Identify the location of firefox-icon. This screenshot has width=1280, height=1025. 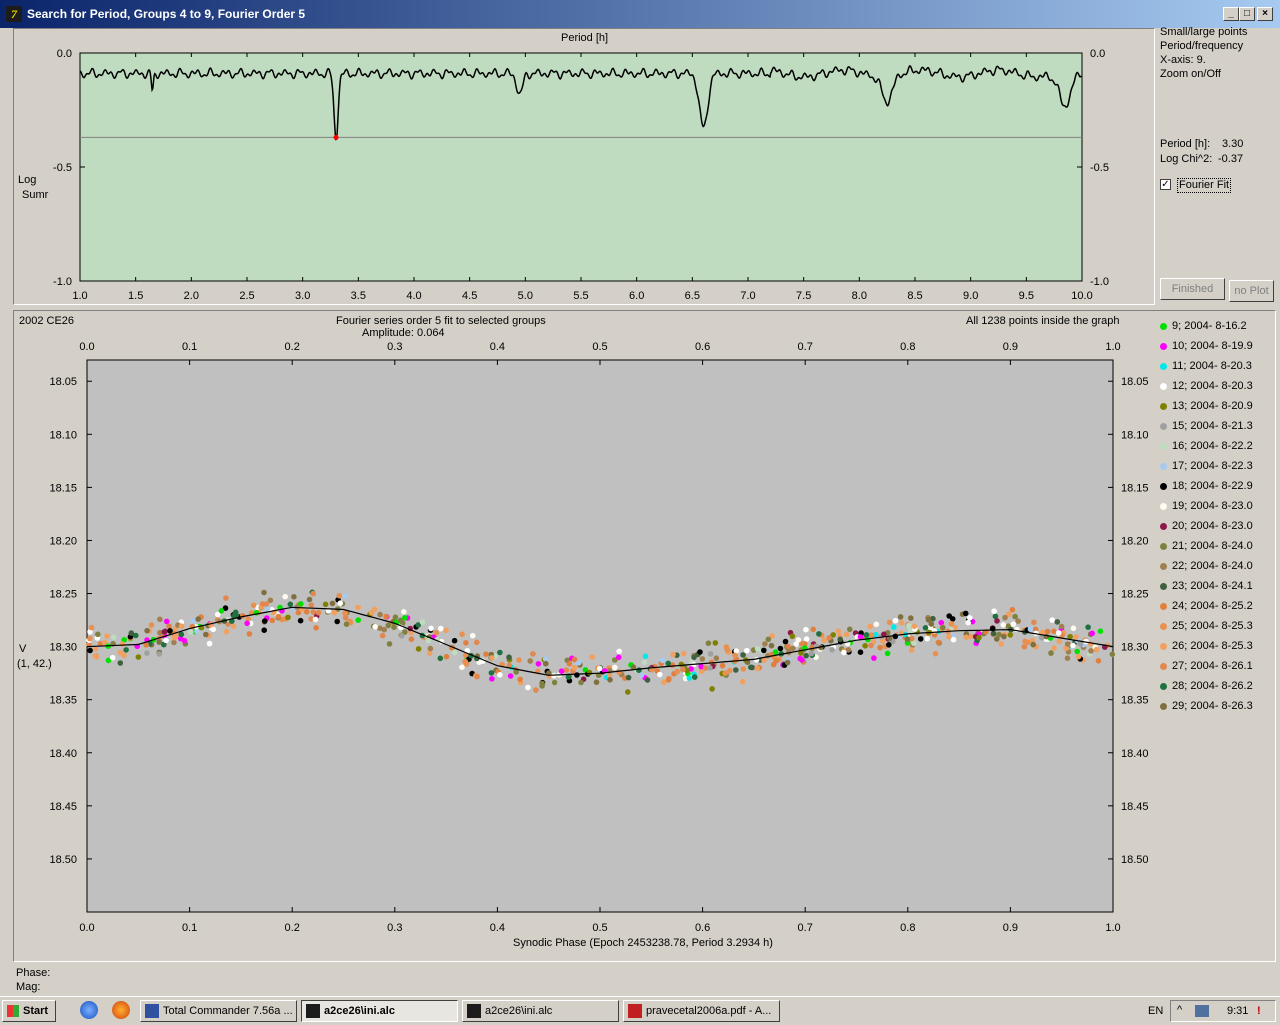
(121, 1010).